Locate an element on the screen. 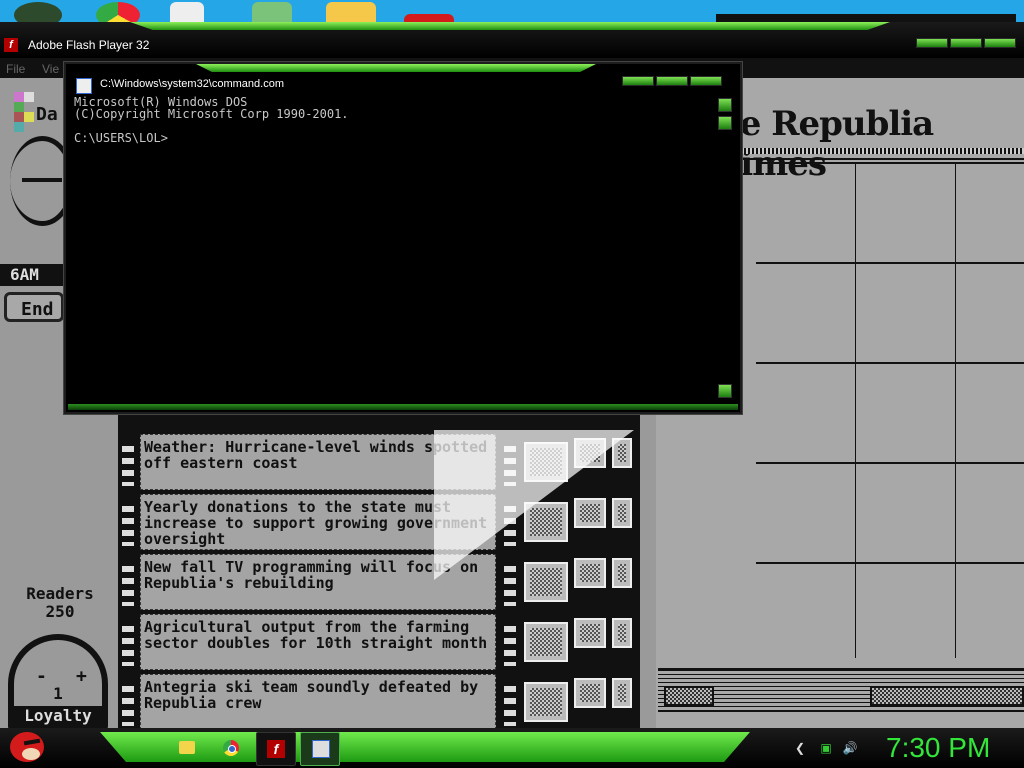  loyalty-value: 1 is located at coordinates (58, 693).